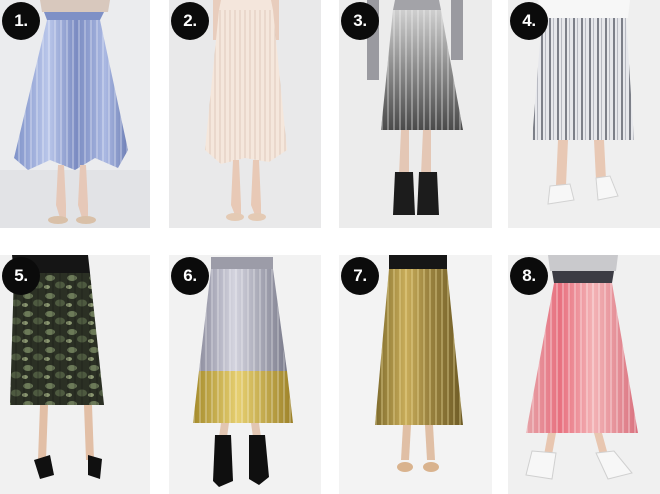 This screenshot has height=494, width=660. I want to click on item-number-badge: 8., so click(529, 276).